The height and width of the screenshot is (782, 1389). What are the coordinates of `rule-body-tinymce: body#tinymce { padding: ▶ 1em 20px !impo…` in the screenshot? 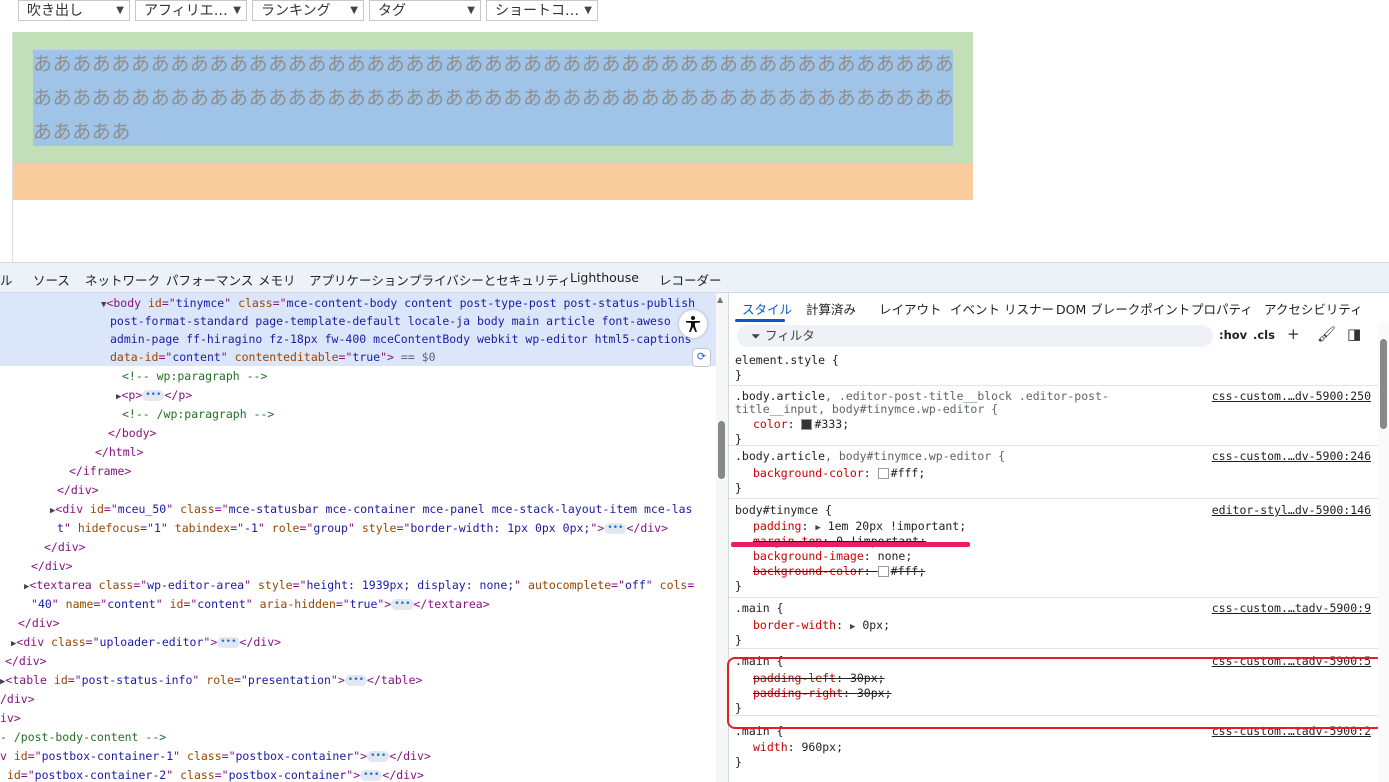 It's located at (1054, 548).